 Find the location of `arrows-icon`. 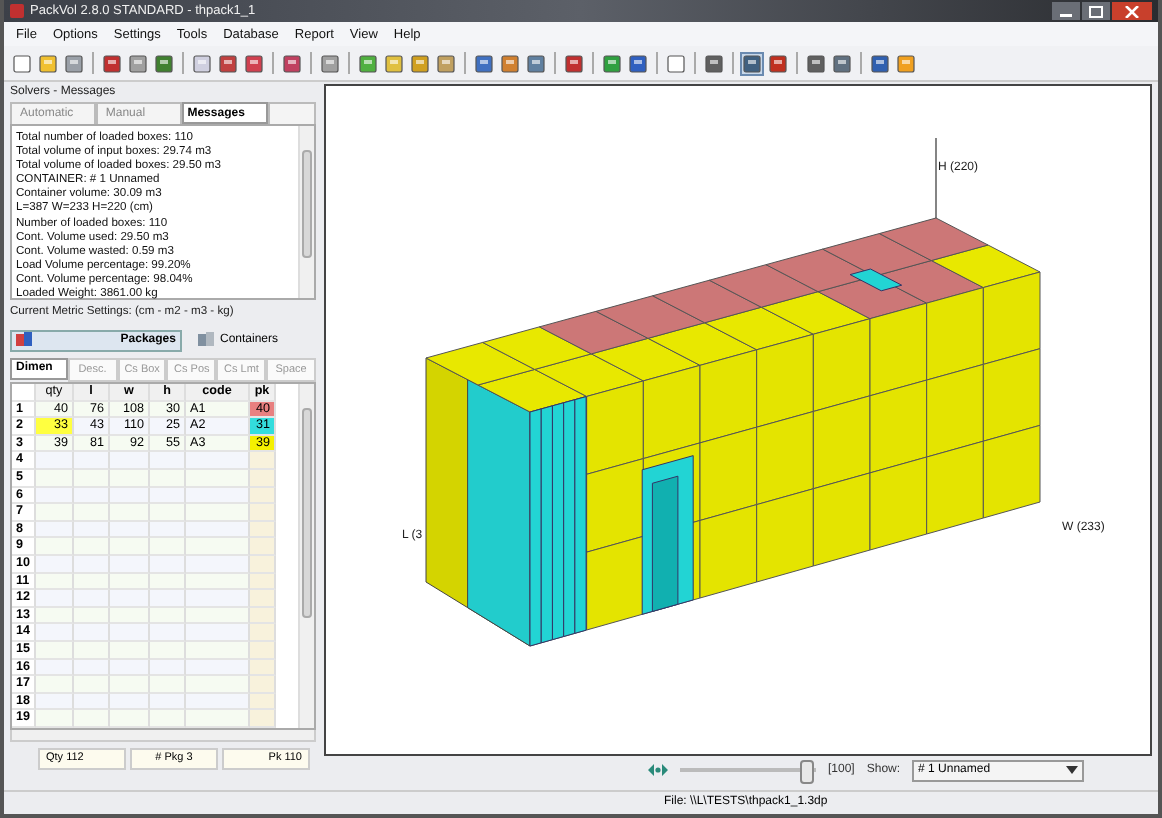

arrows-icon is located at coordinates (658, 770).